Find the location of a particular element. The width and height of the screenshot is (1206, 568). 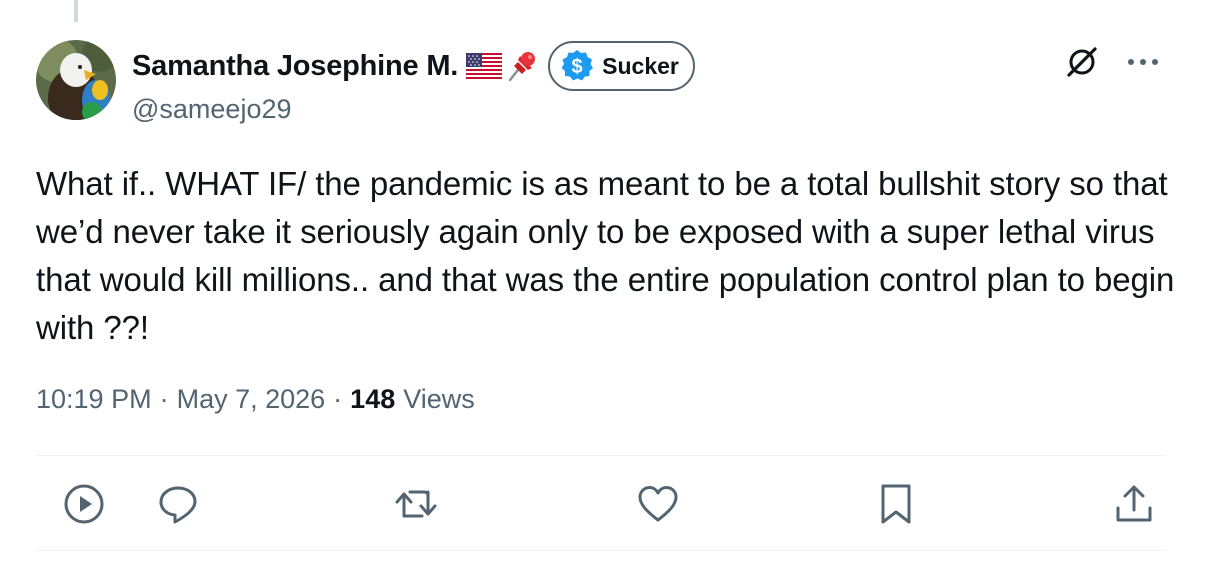

thread-line is located at coordinates (76, 11).